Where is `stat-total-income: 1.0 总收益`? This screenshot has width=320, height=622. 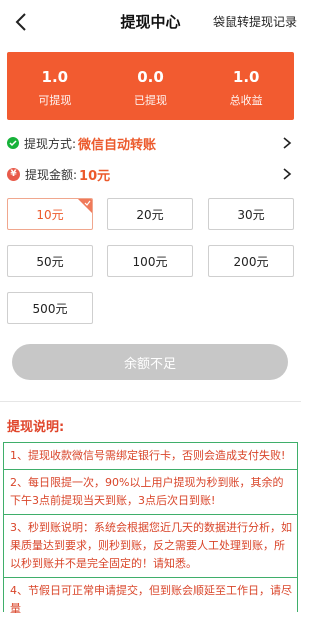 stat-total-income: 1.0 总收益 is located at coordinates (246, 86).